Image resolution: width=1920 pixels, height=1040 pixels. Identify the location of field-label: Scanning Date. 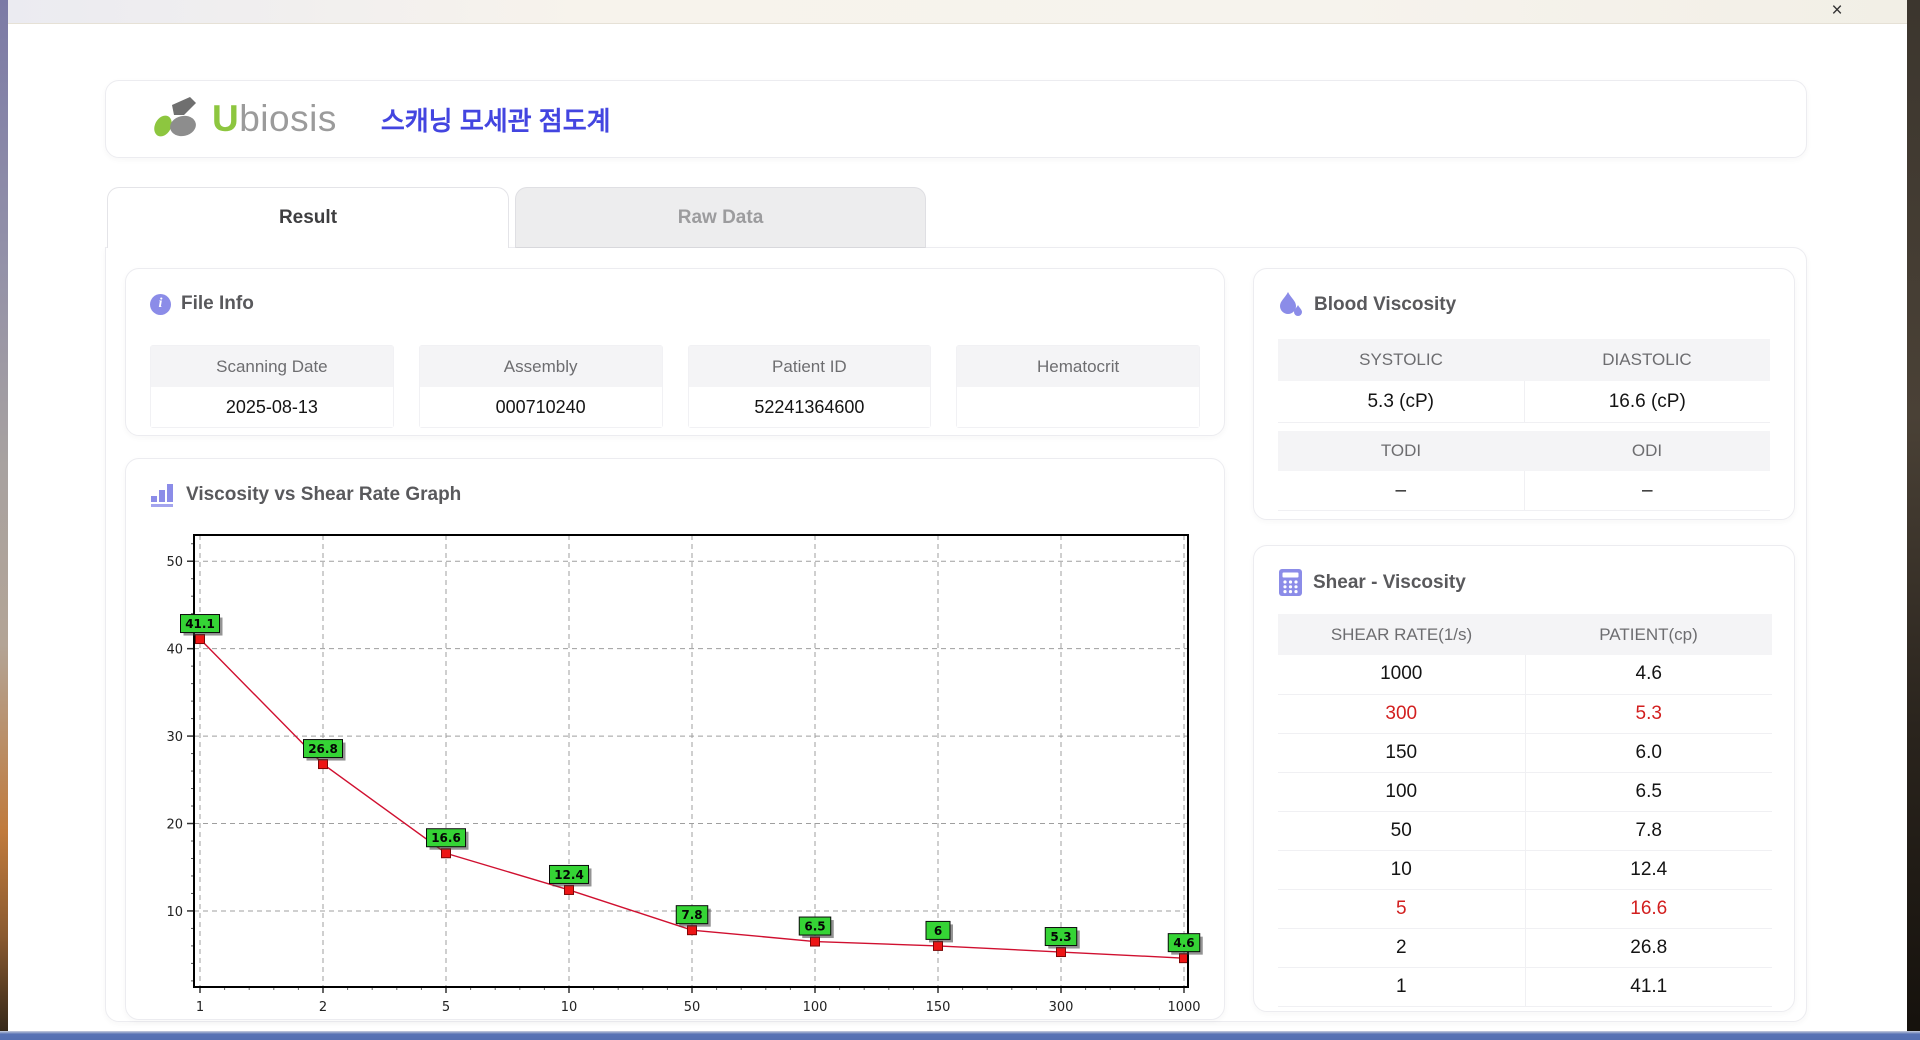
(272, 366).